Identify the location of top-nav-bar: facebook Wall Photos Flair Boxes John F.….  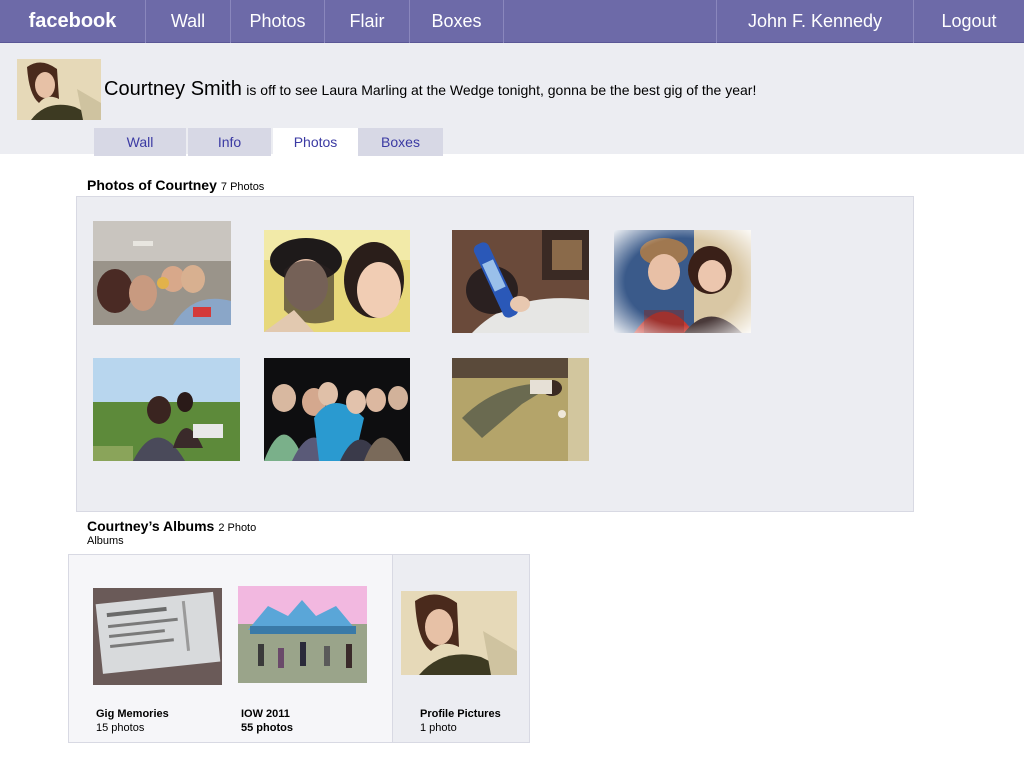
(512, 21).